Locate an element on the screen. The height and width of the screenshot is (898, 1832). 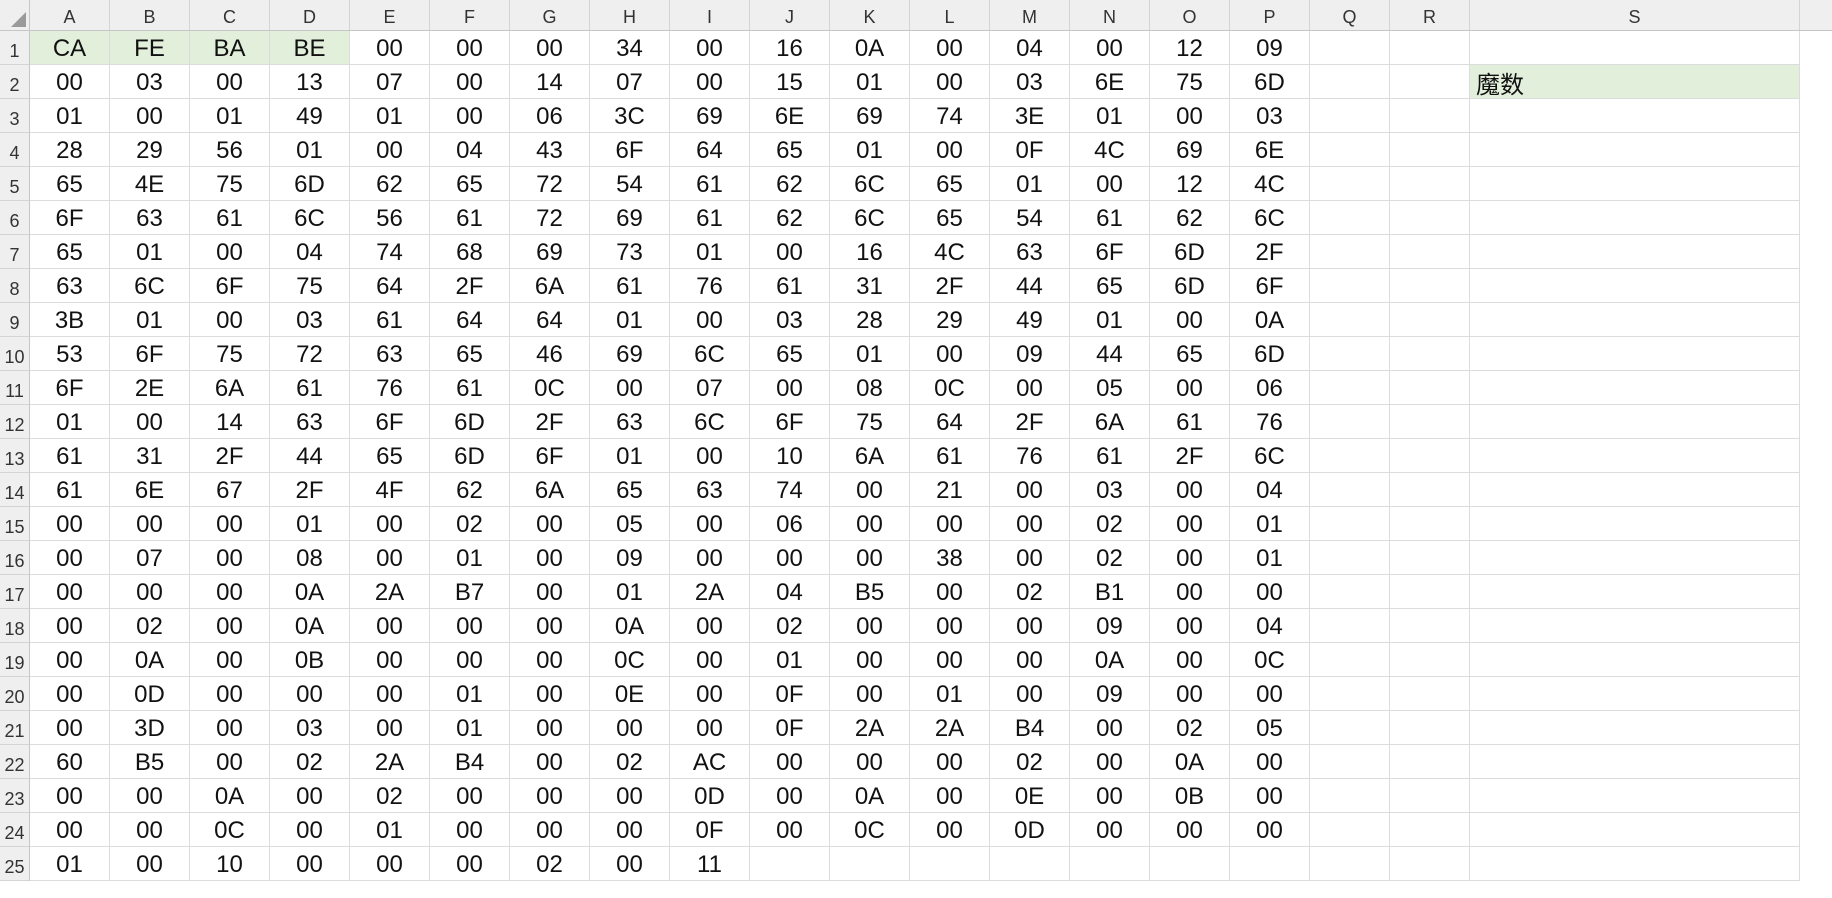
cell-n22: 00 is located at coordinates (1110, 762).